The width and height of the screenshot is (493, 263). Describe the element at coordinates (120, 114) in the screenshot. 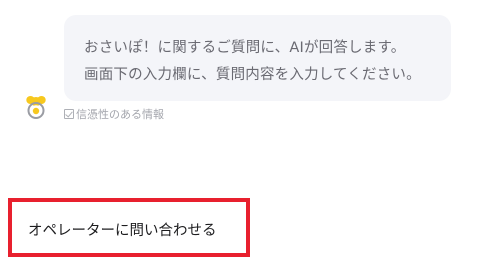

I see `trust-label: 信憑性のある情報` at that location.